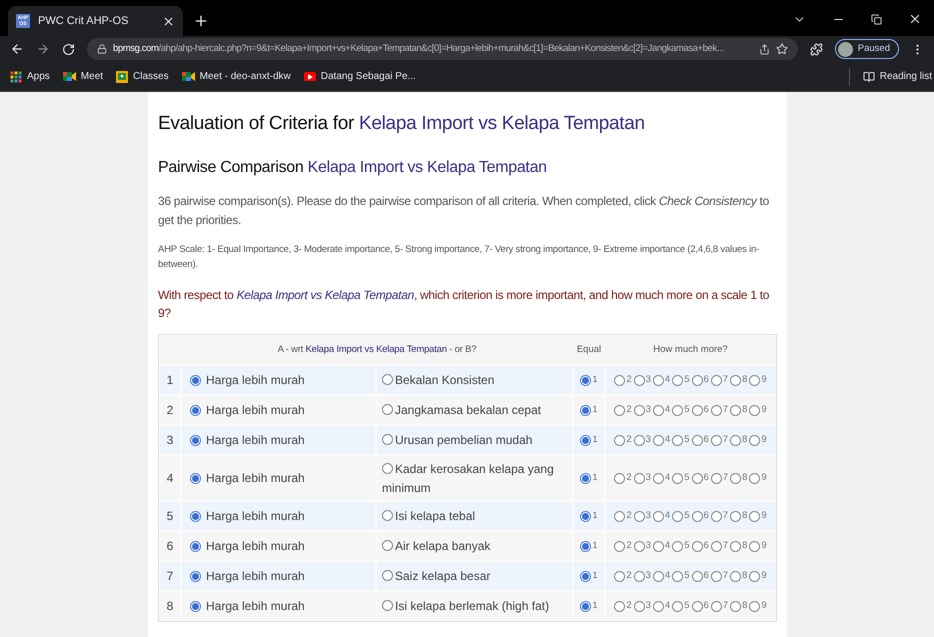  Describe the element at coordinates (142, 76) in the screenshot. I see `bookmark-item: Classes` at that location.